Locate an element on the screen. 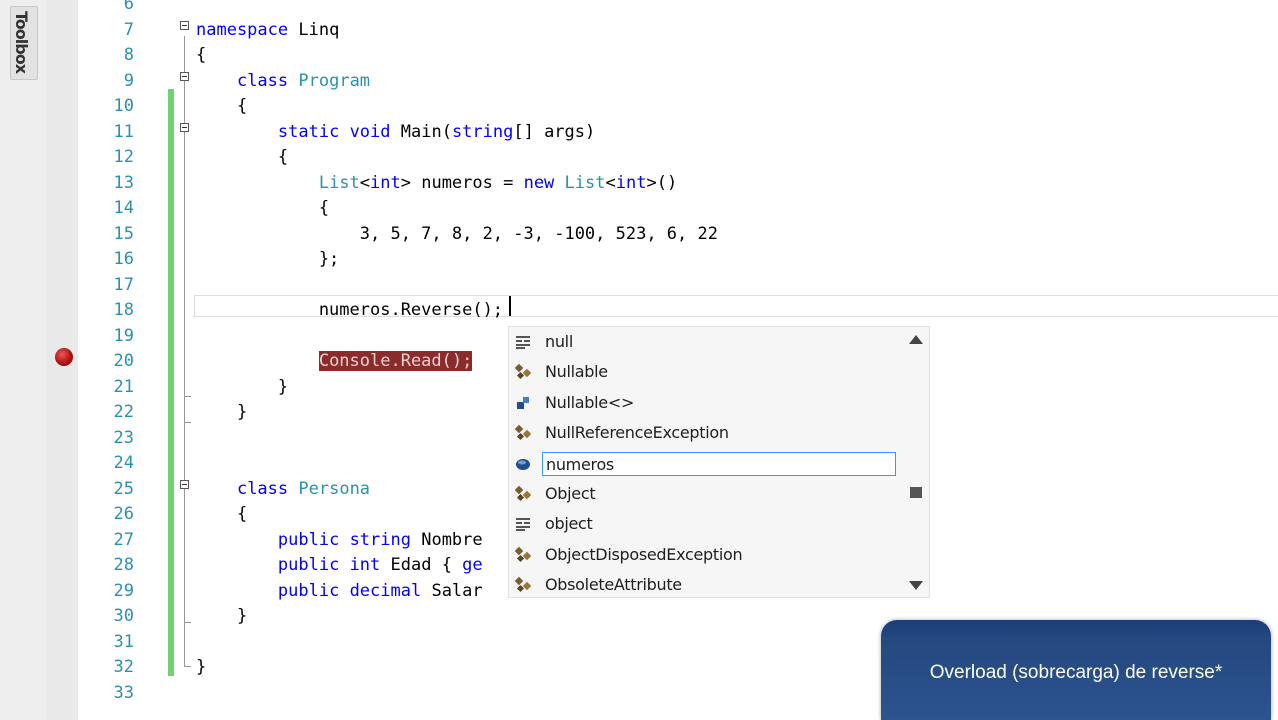 Image resolution: width=1278 pixels, height=720 pixels. completion-item: Nullable is located at coordinates (709, 372).